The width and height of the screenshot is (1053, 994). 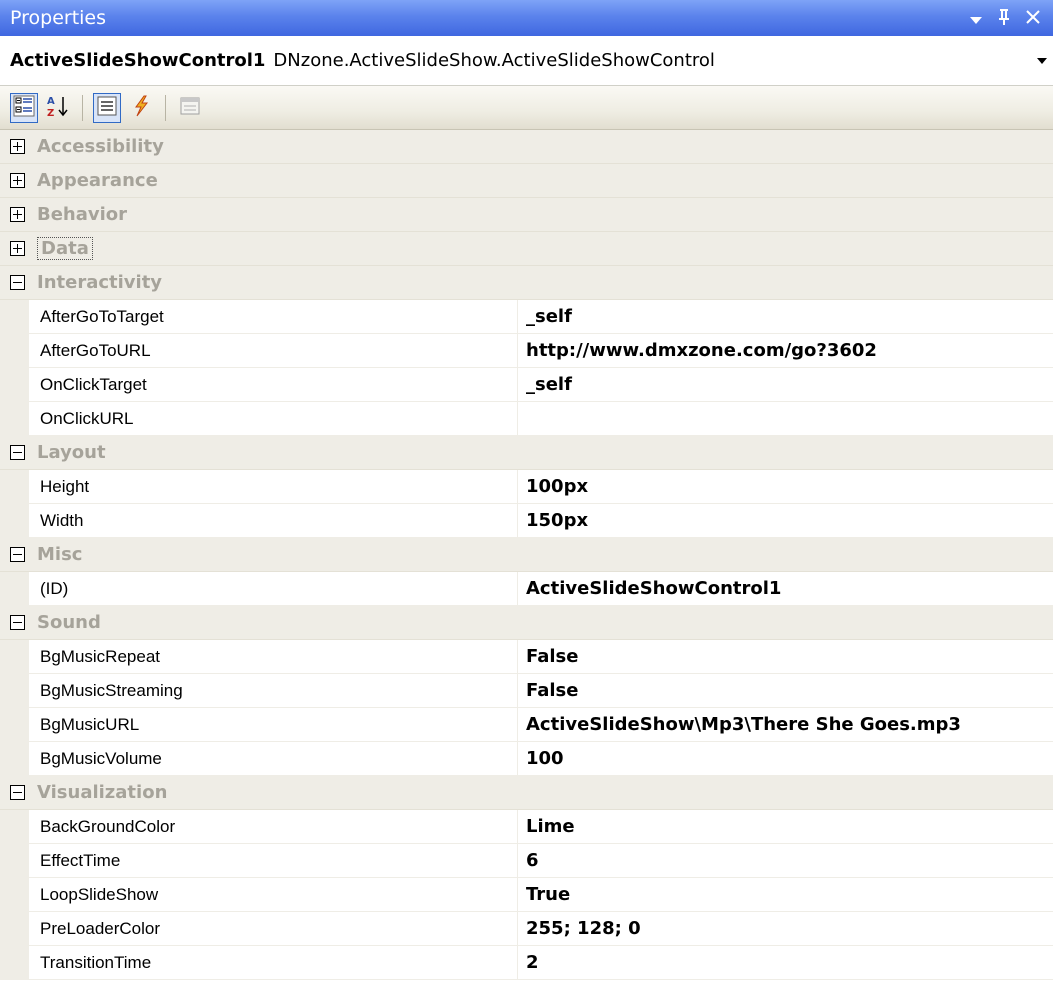 I want to click on property-row: (ID) ActiveSlideShowControl1, so click(x=526, y=589).